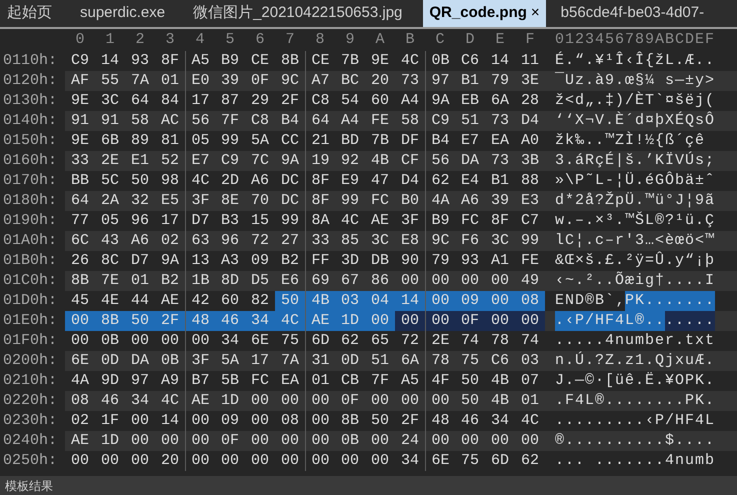  I want to click on hex-byte: 43, so click(110, 241).